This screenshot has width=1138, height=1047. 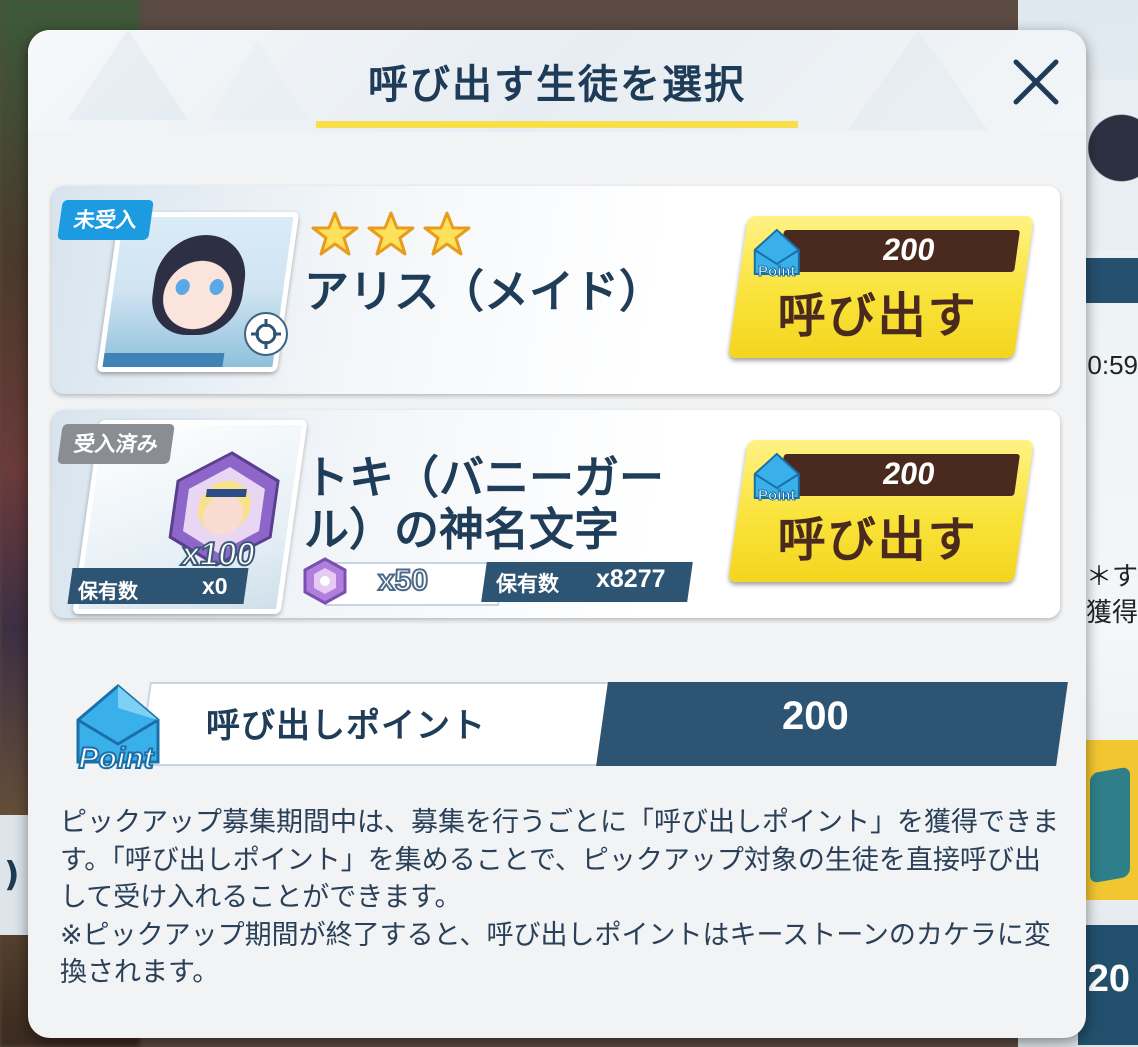 What do you see at coordinates (1110, 825) in the screenshot?
I see `background-book` at bounding box center [1110, 825].